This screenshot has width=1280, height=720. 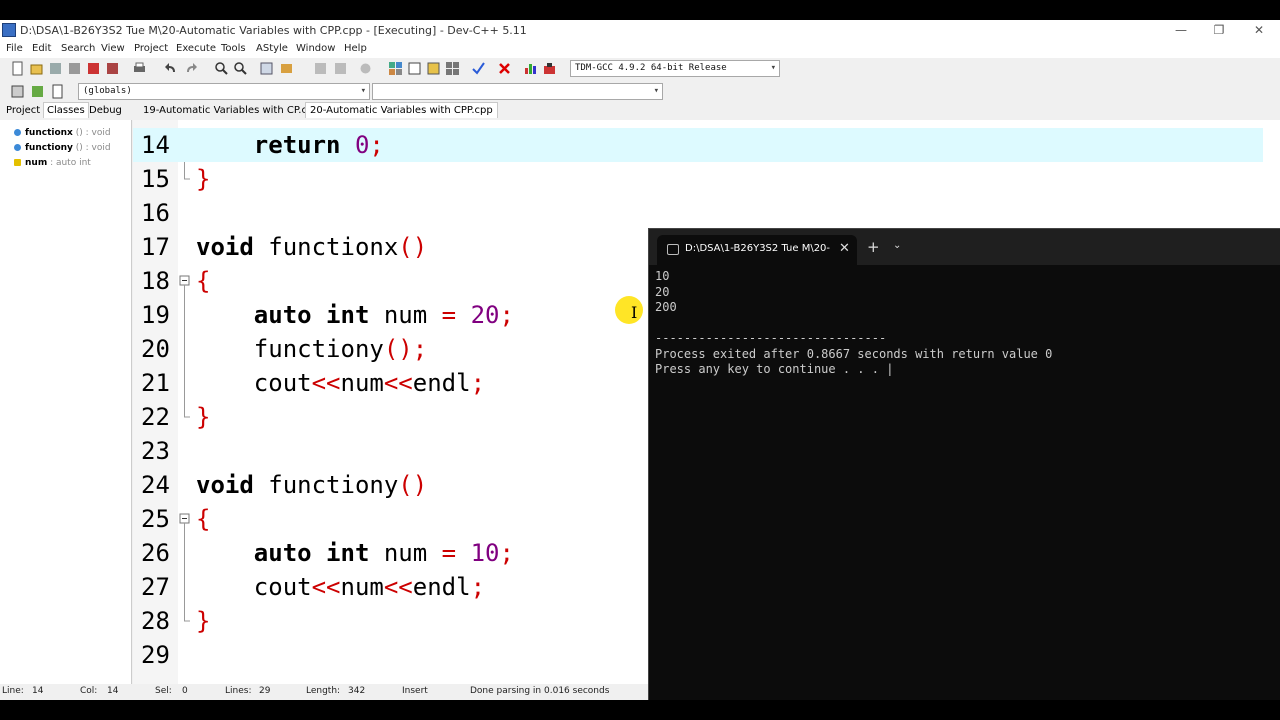 I want to click on code-line: 15}, so click(x=706, y=179).